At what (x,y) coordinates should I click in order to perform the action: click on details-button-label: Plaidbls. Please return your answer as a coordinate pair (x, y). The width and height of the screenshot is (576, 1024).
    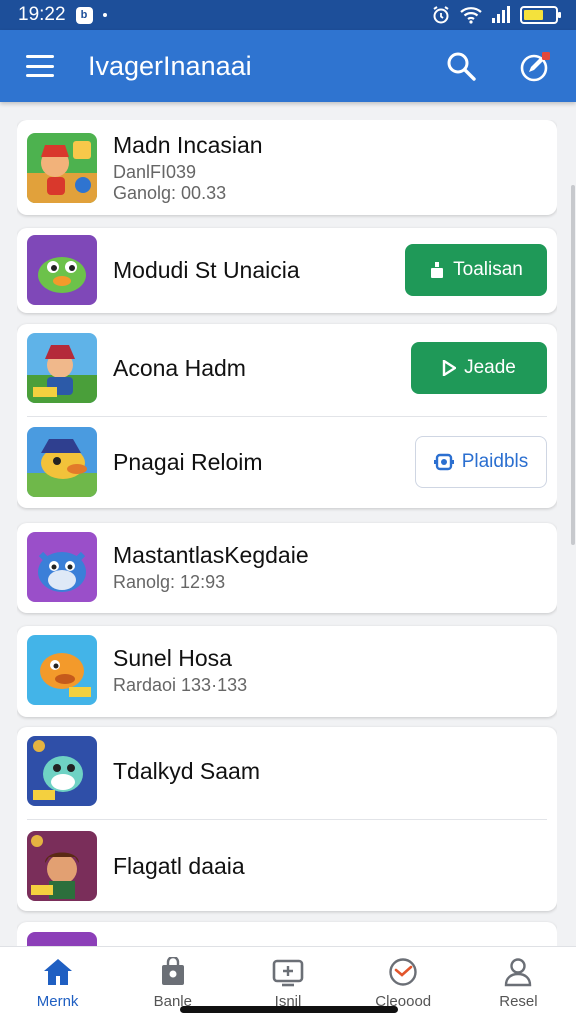
    Looking at the image, I should click on (495, 461).